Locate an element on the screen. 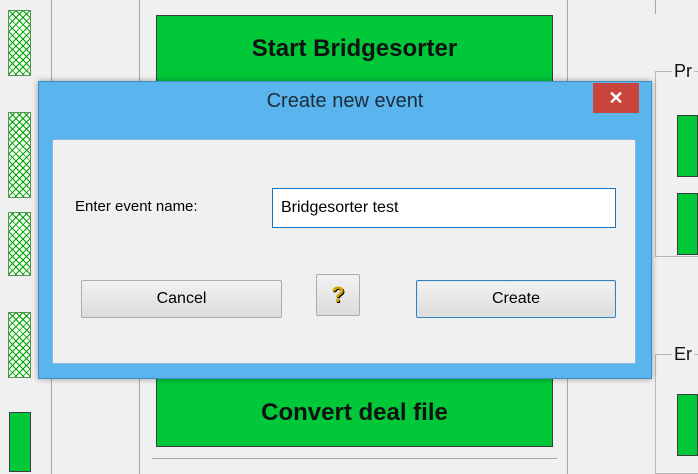 The image size is (698, 474). event-name-input is located at coordinates (444, 208).